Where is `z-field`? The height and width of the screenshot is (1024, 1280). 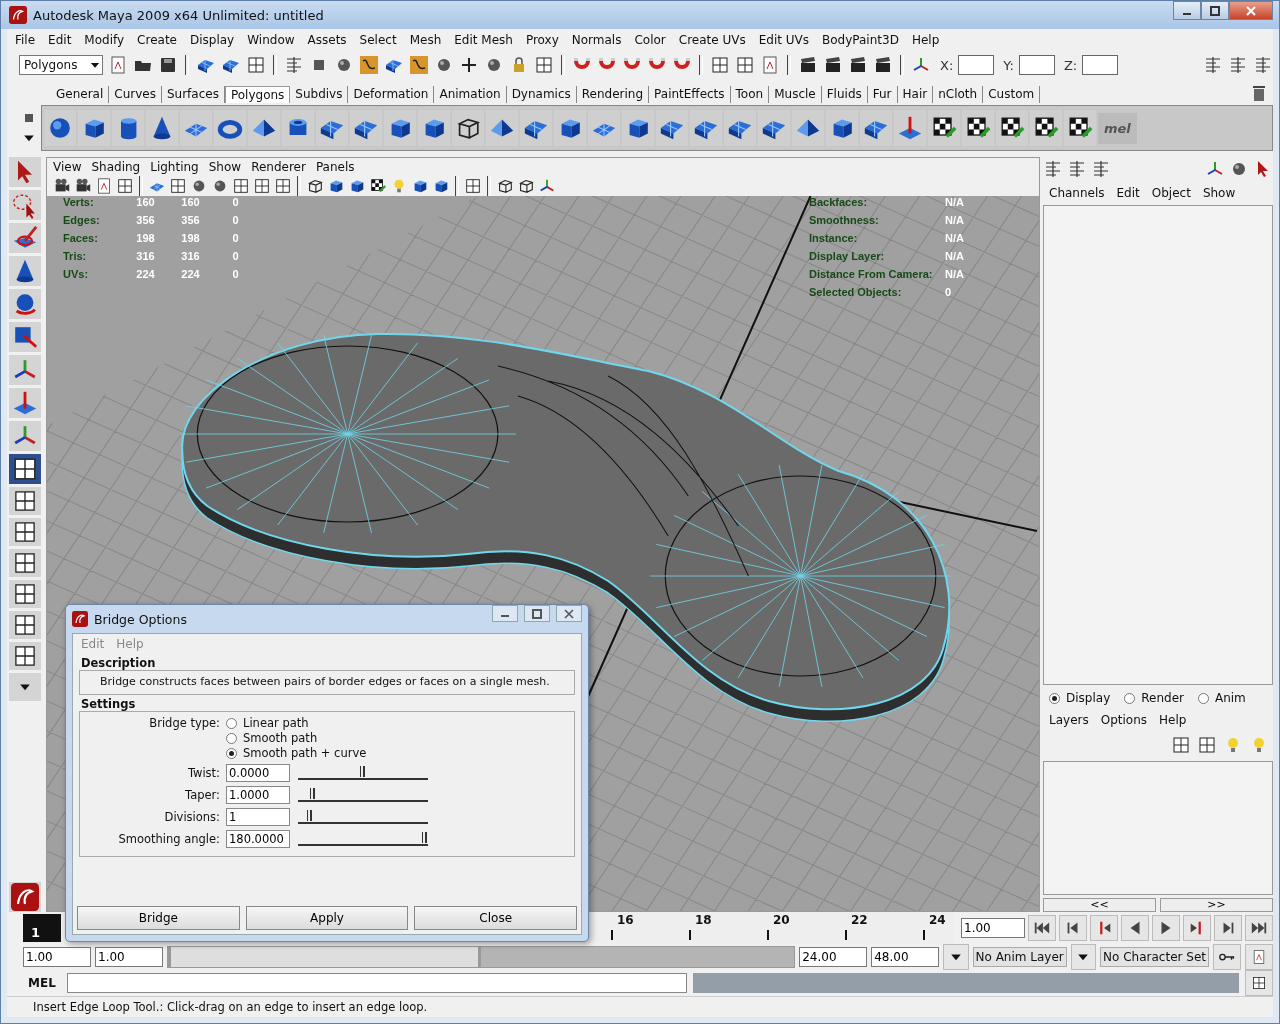 z-field is located at coordinates (1100, 65).